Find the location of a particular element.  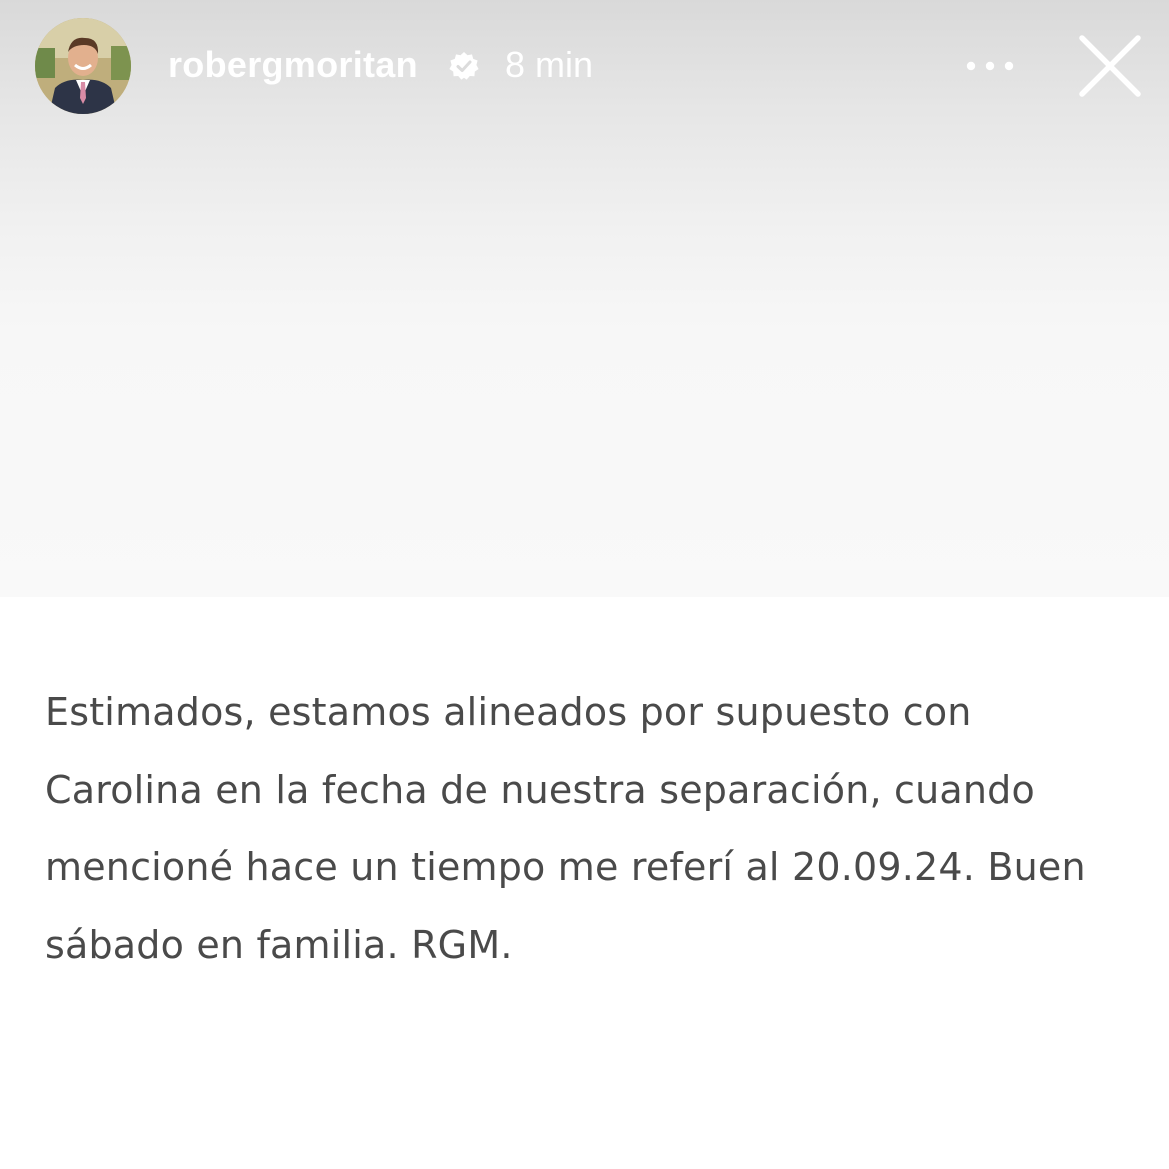

avatar is located at coordinates (83, 66).